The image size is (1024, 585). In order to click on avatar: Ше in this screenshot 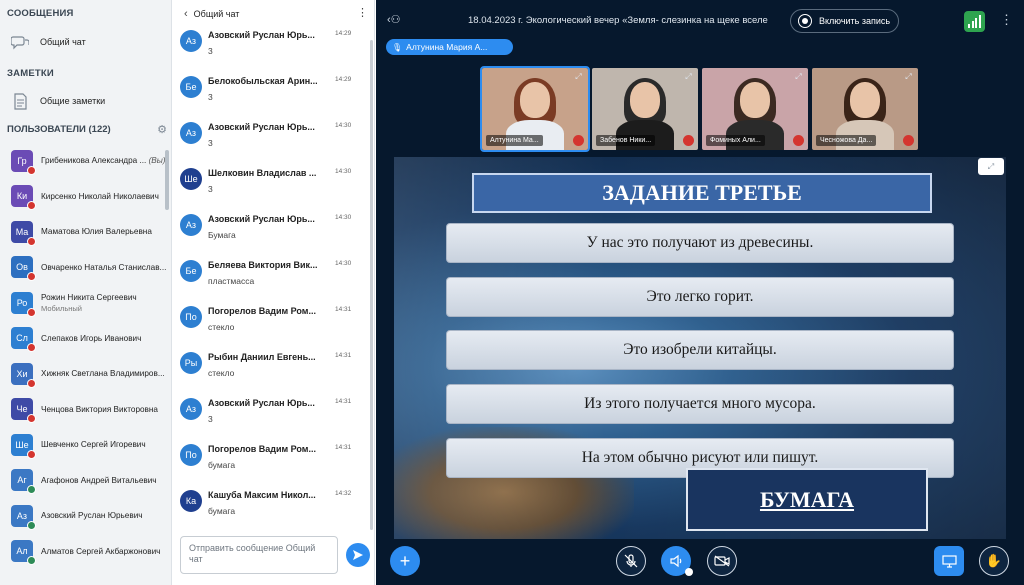, I will do `click(191, 179)`.